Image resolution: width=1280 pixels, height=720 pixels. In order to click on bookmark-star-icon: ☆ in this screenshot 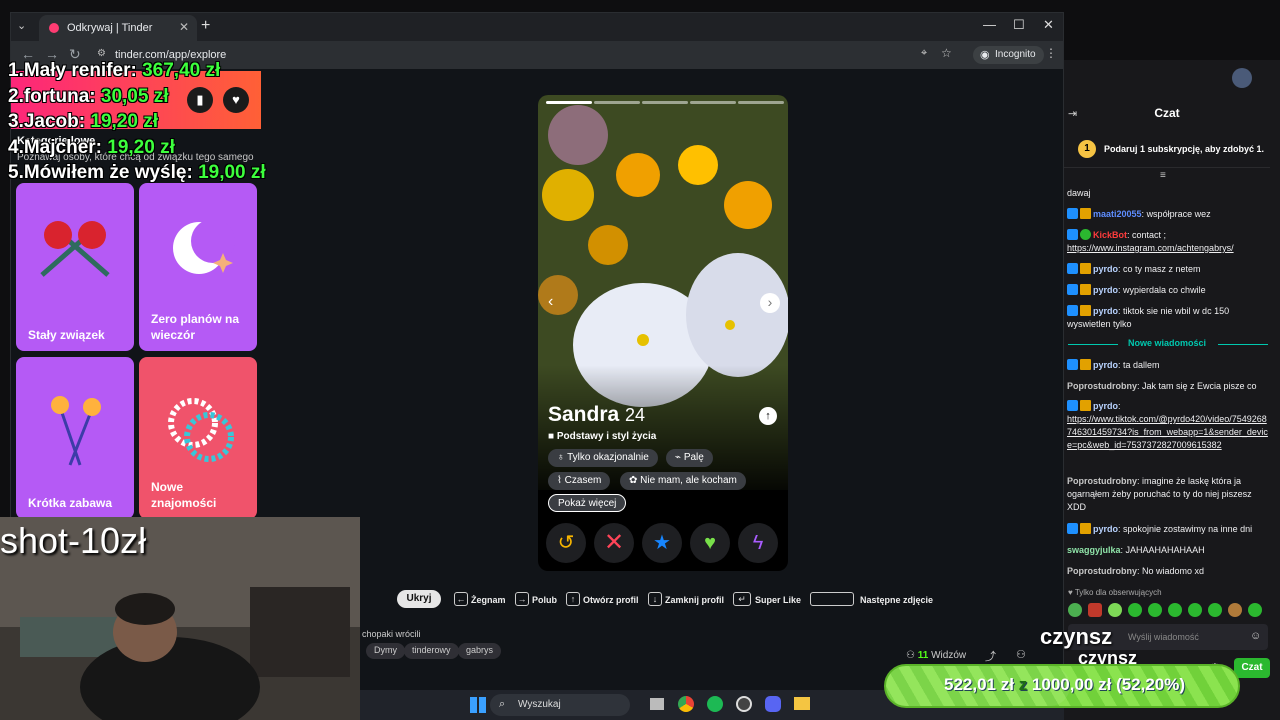, I will do `click(946, 53)`.